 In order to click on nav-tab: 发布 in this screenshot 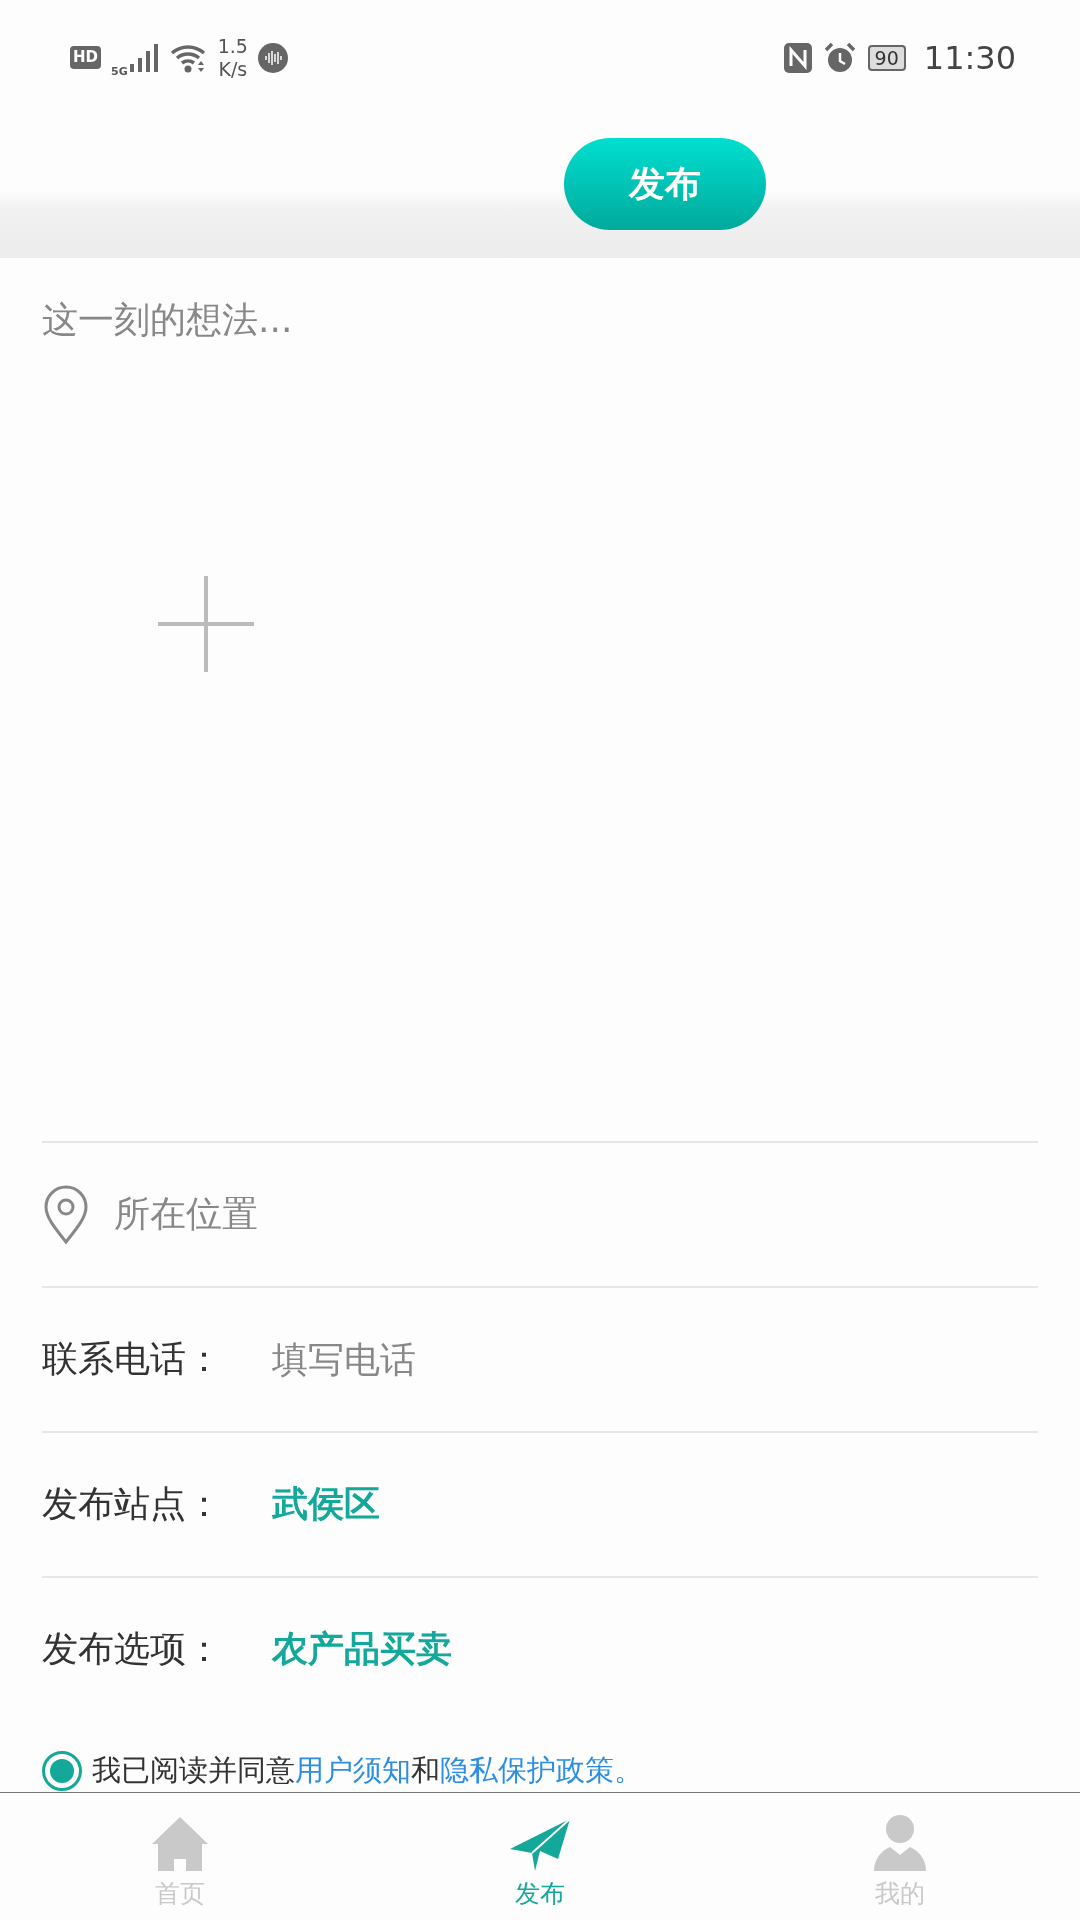, I will do `click(540, 1856)`.